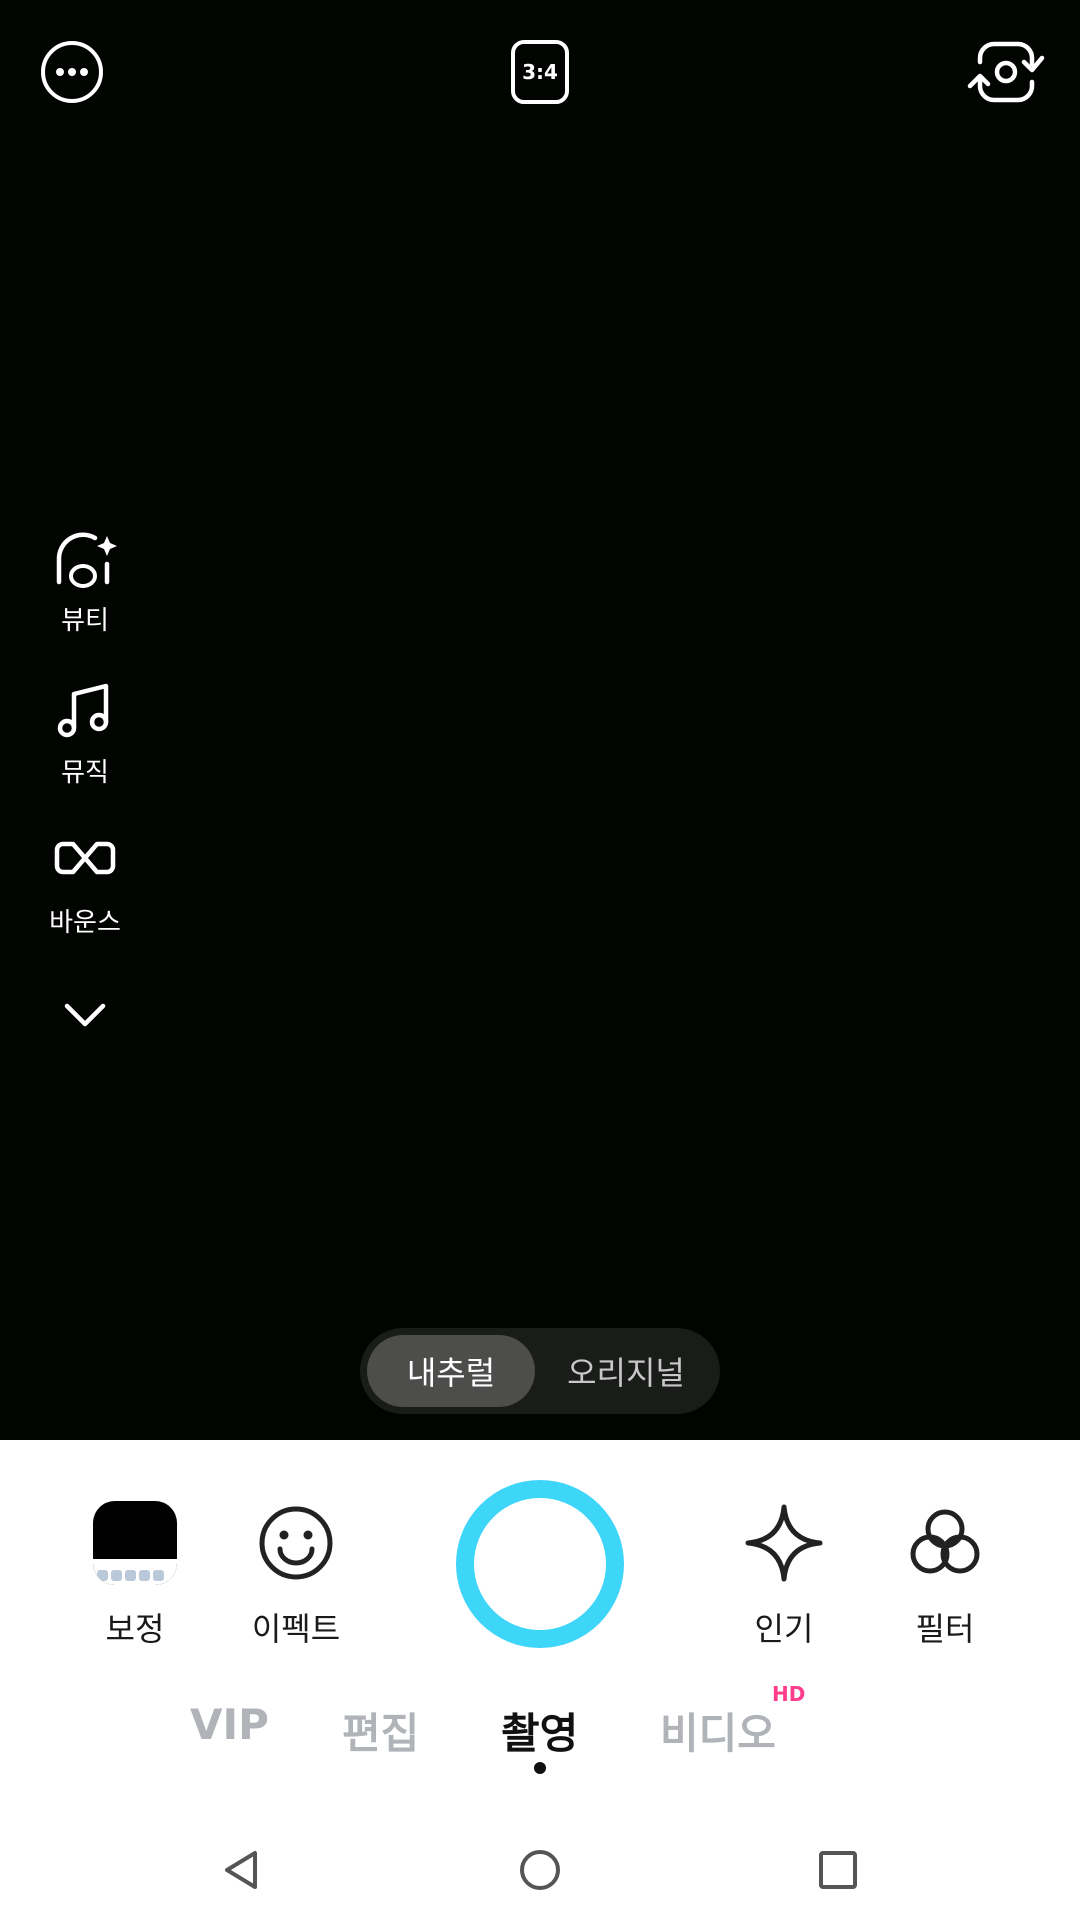 The image size is (1080, 1920). I want to click on music-button: 뮤직, so click(85, 730).